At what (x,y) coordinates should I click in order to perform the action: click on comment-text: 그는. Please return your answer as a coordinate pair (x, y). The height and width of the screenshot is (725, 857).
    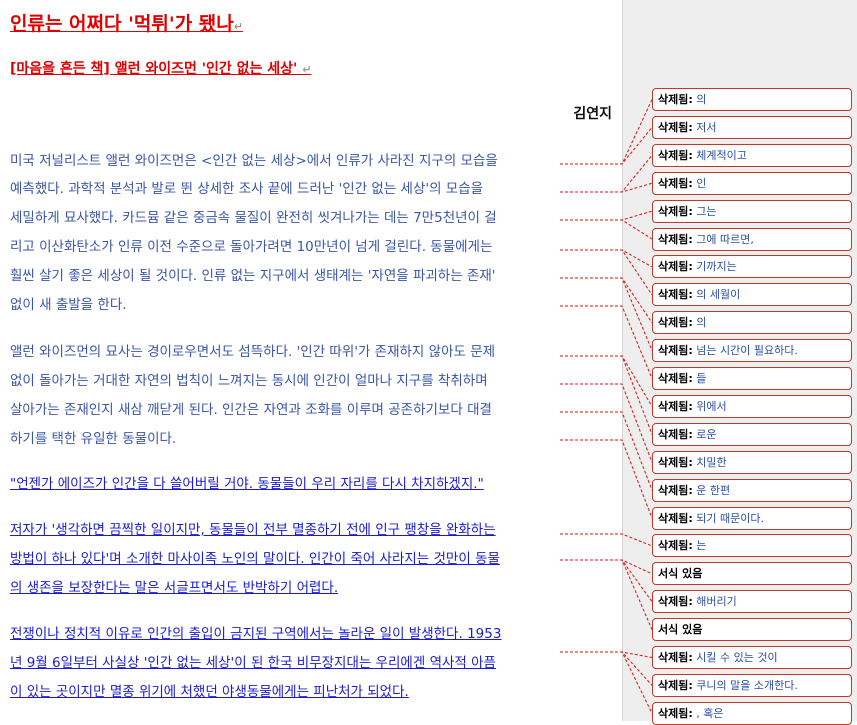
    Looking at the image, I should click on (704, 211).